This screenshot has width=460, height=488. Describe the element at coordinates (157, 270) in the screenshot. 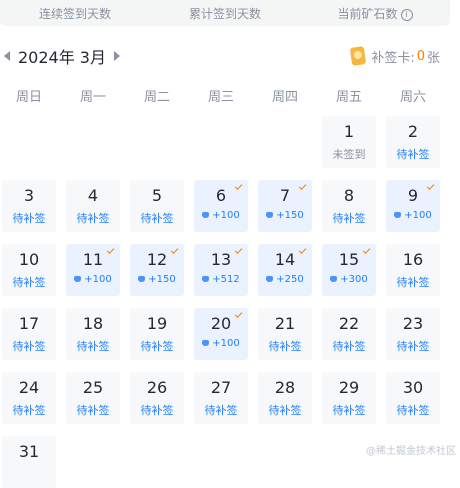

I see `day-cell-12: 12 +150` at that location.